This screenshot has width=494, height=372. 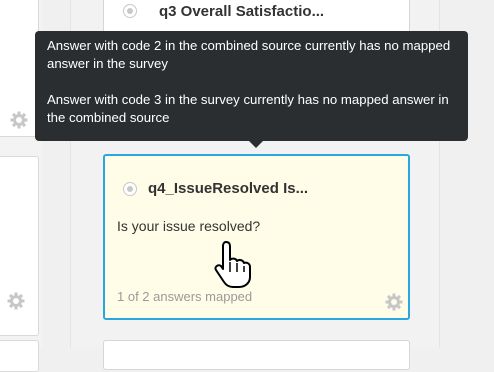 I want to click on card-question-text: Is your issue resolved?, so click(x=189, y=226).